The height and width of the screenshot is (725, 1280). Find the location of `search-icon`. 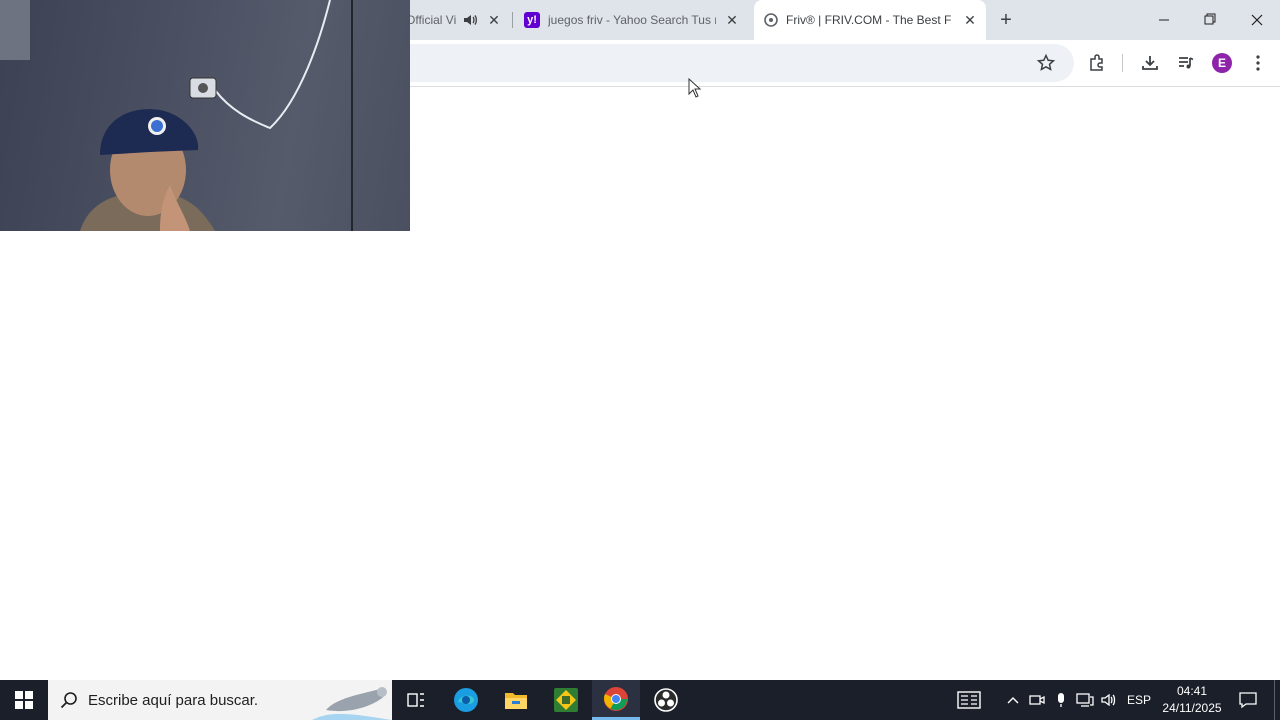

search-icon is located at coordinates (69, 700).